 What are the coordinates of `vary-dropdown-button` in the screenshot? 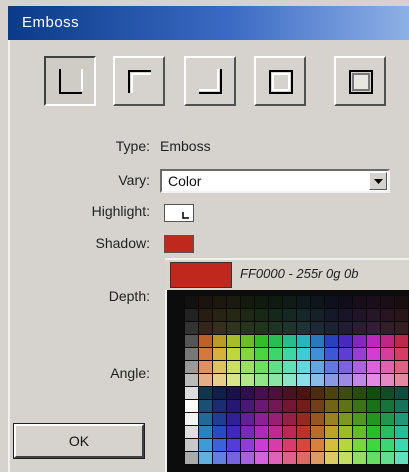 It's located at (378, 181).